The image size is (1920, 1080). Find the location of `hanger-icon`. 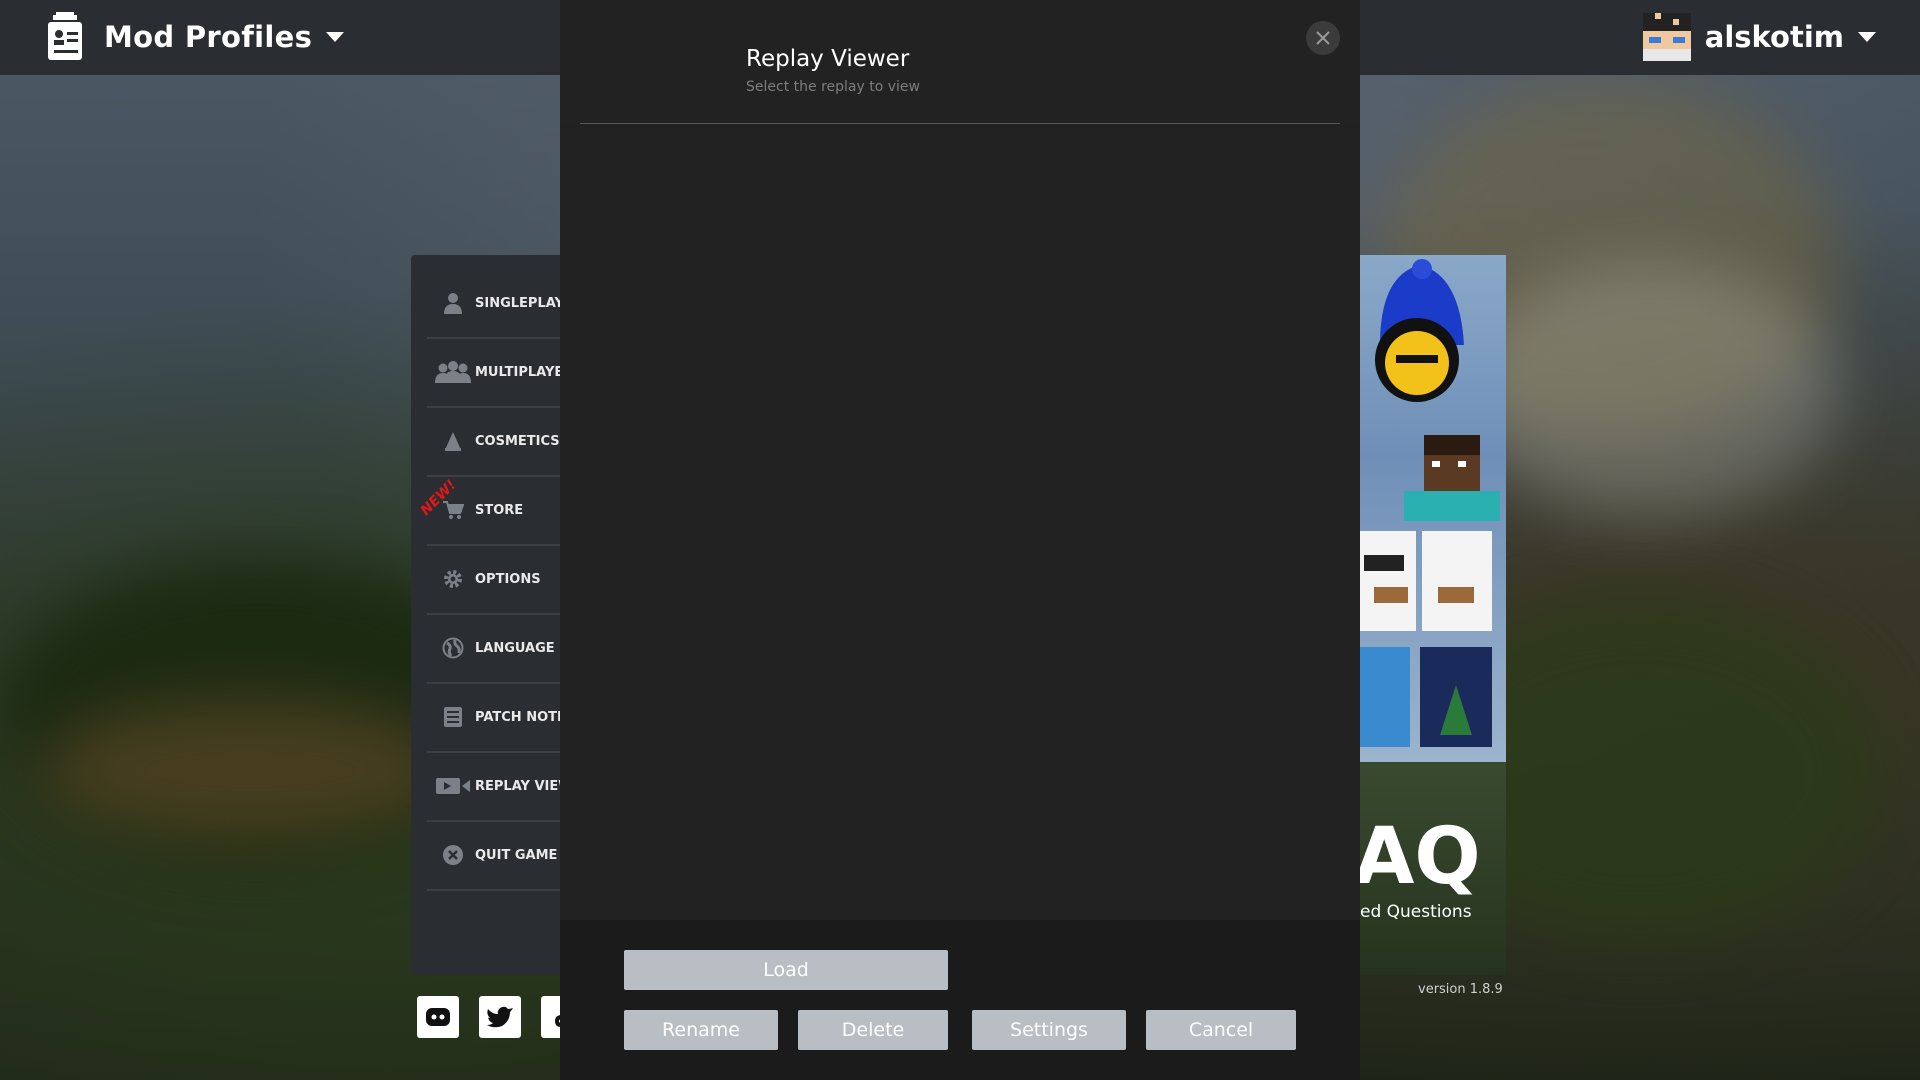

hanger-icon is located at coordinates (453, 441).